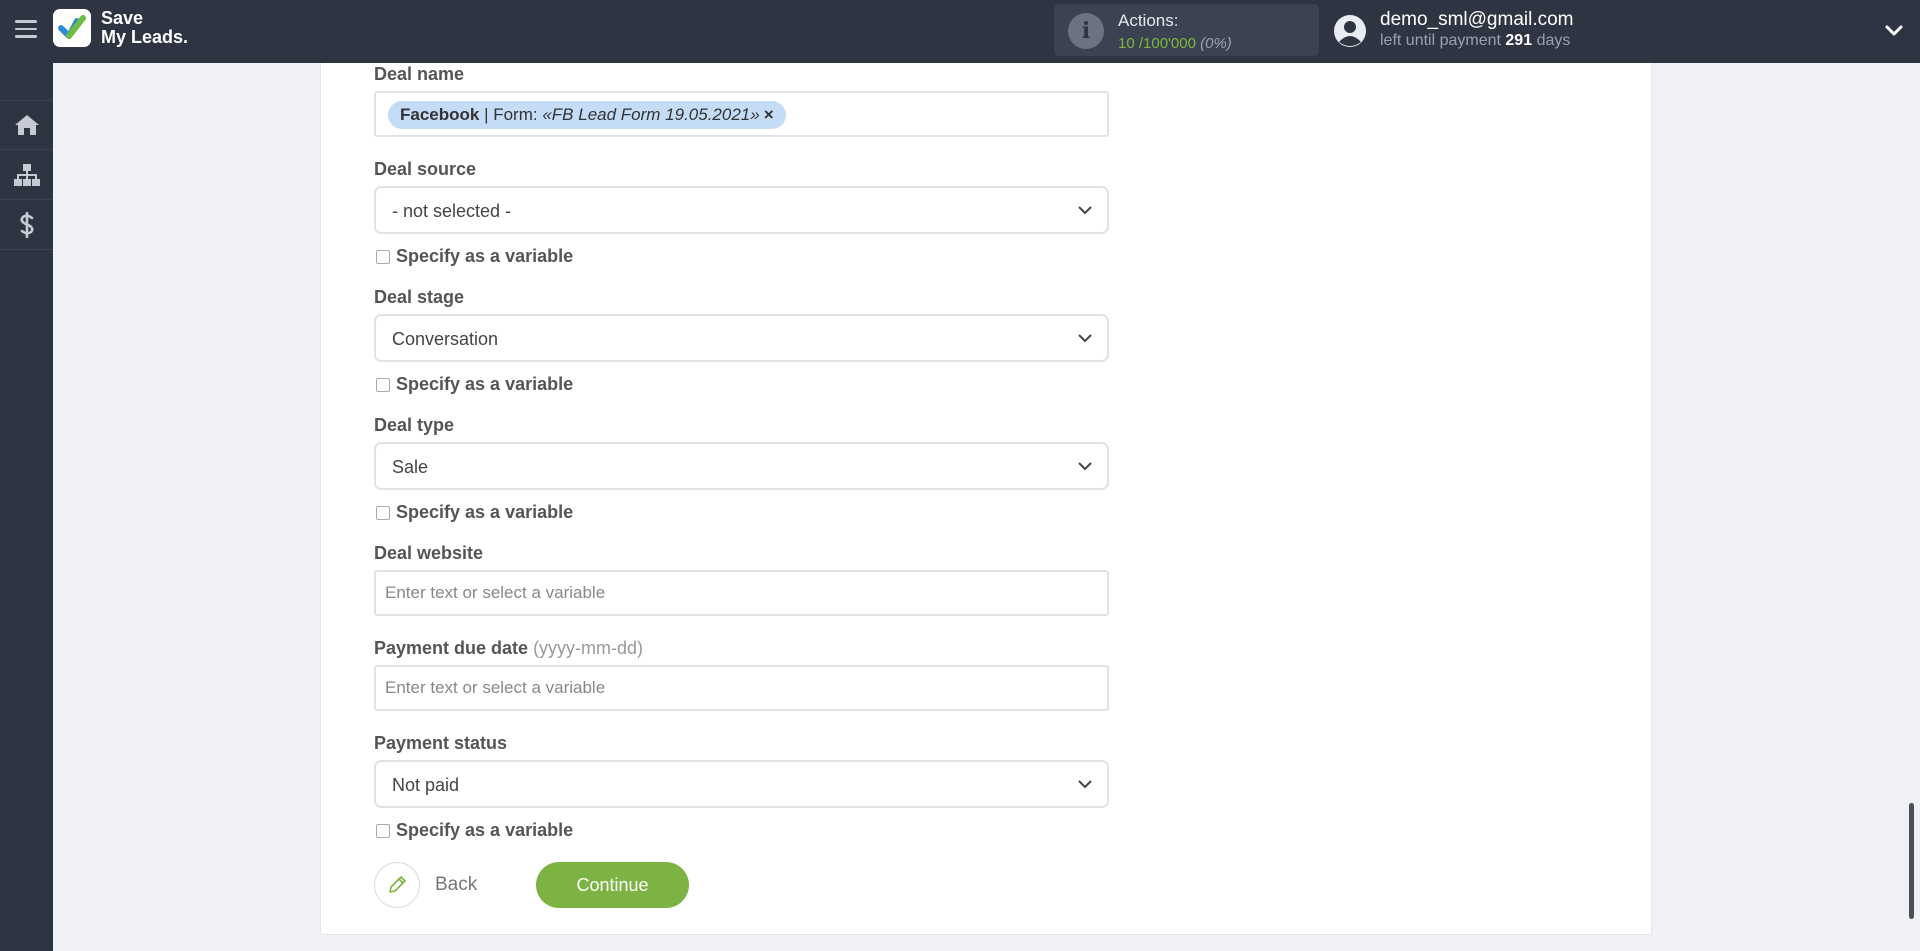  I want to click on dollar-icon, so click(26, 224).